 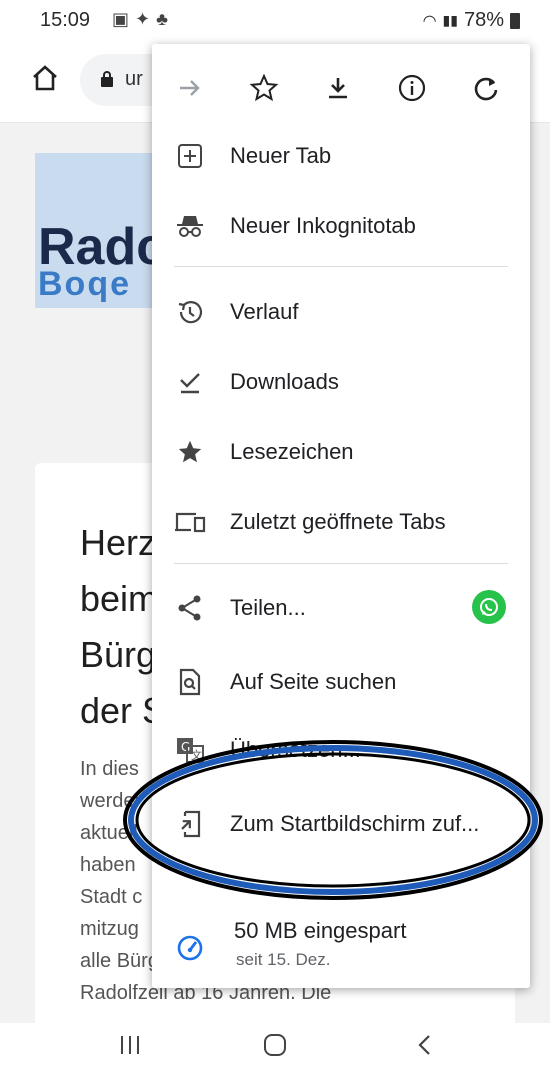 What do you see at coordinates (190, 682) in the screenshot?
I see `find-in-page-icon` at bounding box center [190, 682].